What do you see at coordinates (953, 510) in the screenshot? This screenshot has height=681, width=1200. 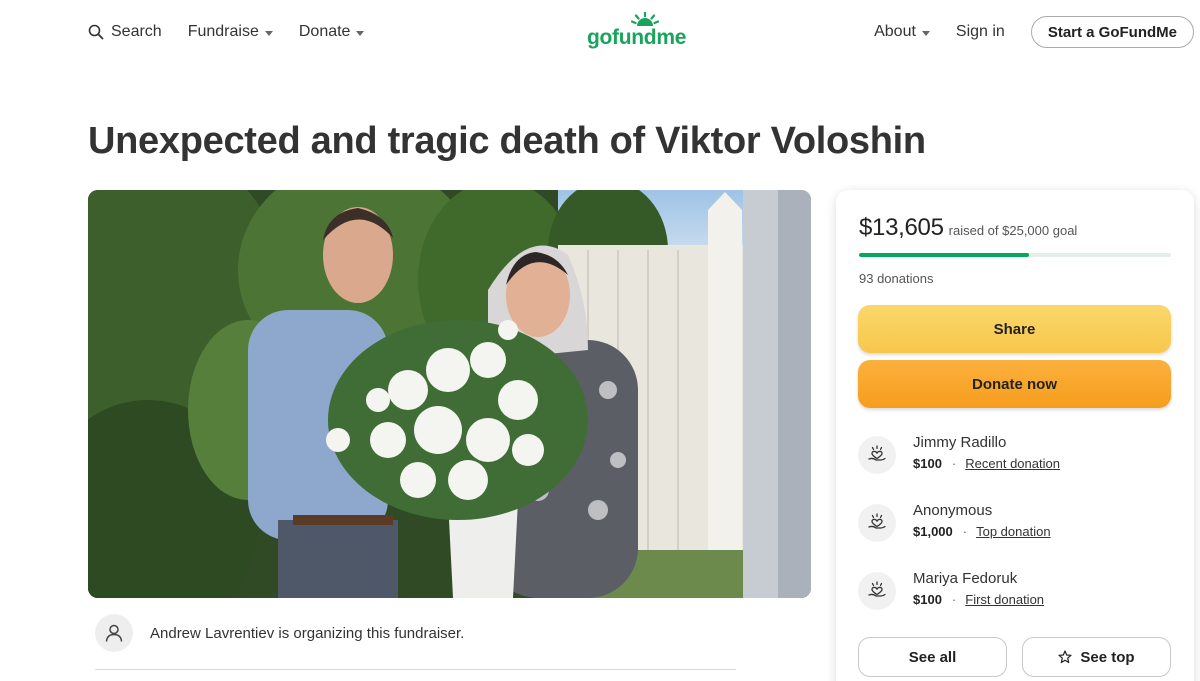 I see `donor-name: Anonymous` at bounding box center [953, 510].